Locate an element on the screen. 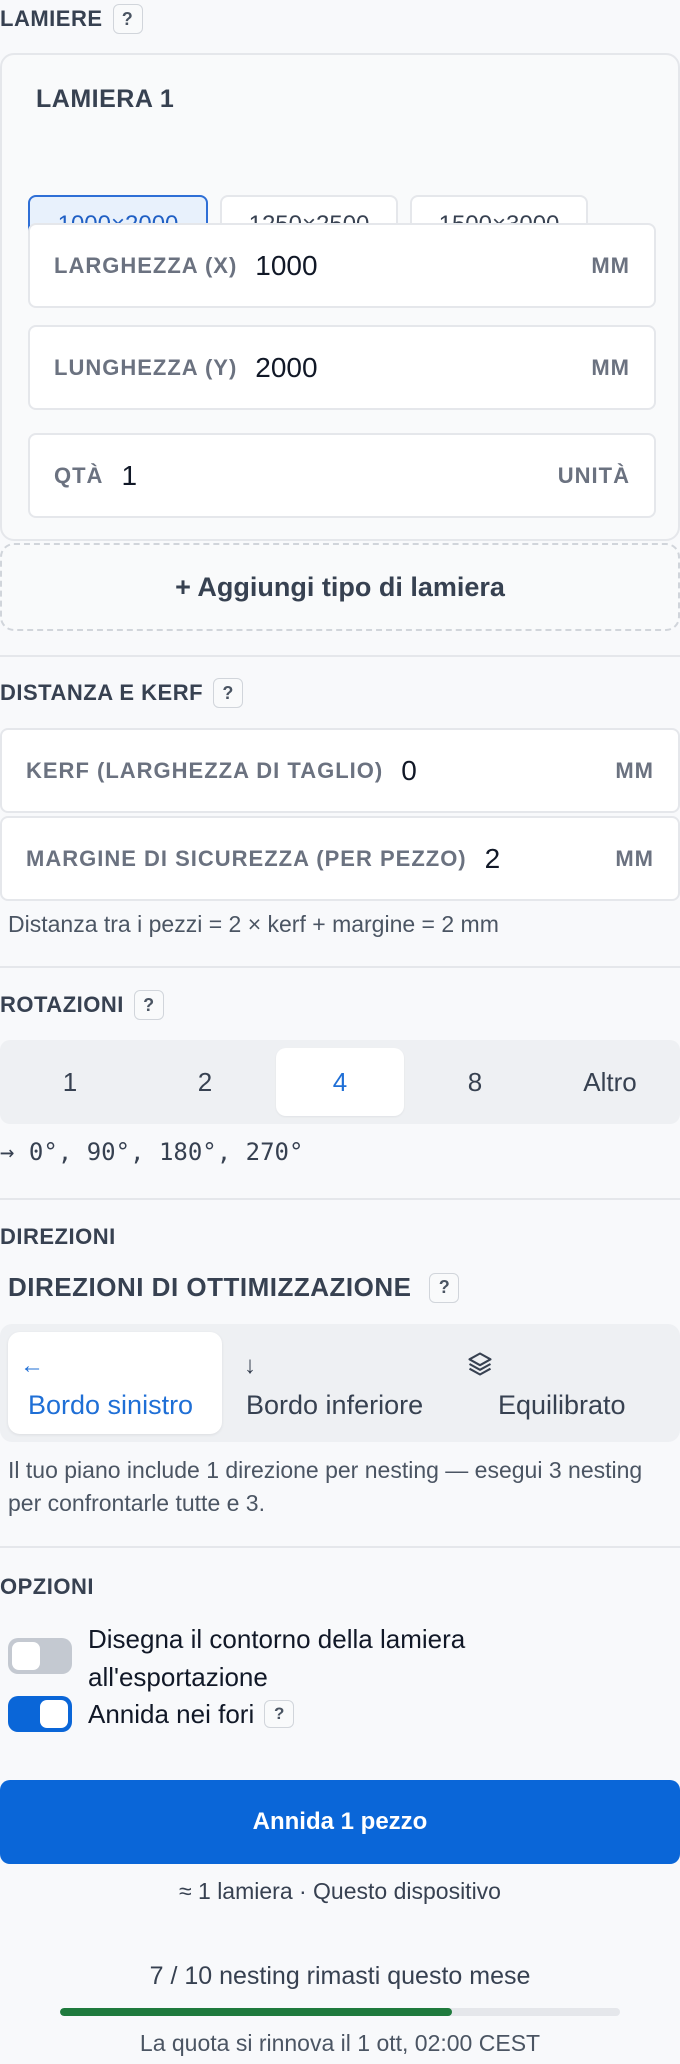 This screenshot has height=2064, width=680. kerf-input: 0 is located at coordinates (508, 771).